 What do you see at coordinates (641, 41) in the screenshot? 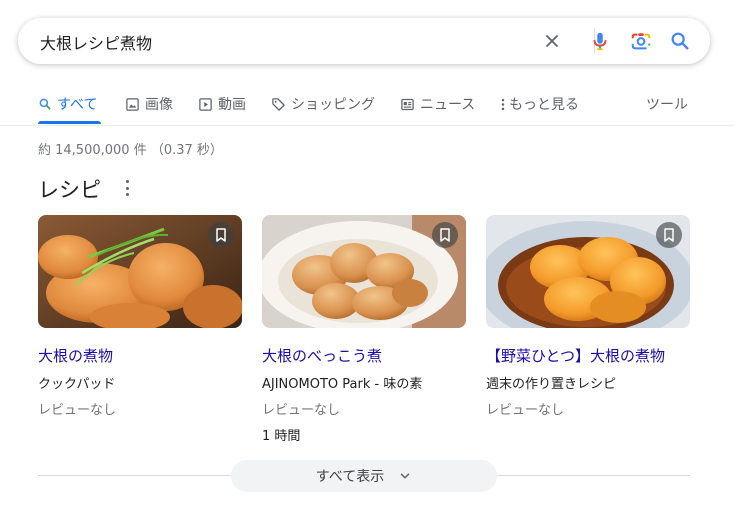
I see `lens-camera-icon` at bounding box center [641, 41].